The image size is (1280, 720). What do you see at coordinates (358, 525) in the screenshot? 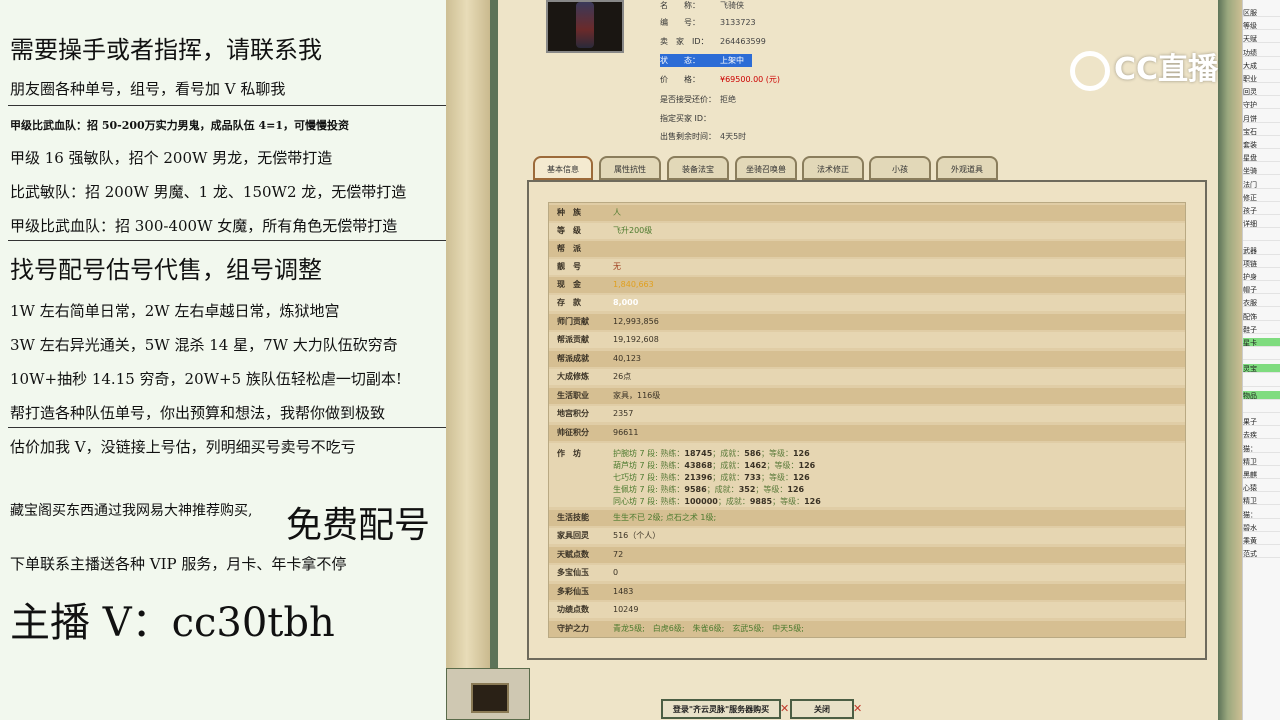
I see `overlay-highlight: 免费配号` at bounding box center [358, 525].